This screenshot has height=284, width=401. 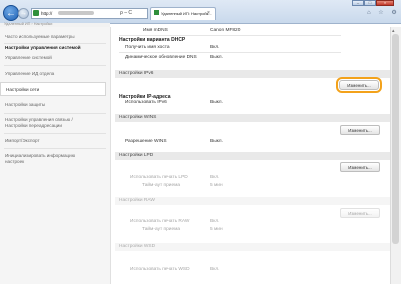 What do you see at coordinates (252, 156) in the screenshot?
I see `lpd-section-header: Настройки LPD` at bounding box center [252, 156].